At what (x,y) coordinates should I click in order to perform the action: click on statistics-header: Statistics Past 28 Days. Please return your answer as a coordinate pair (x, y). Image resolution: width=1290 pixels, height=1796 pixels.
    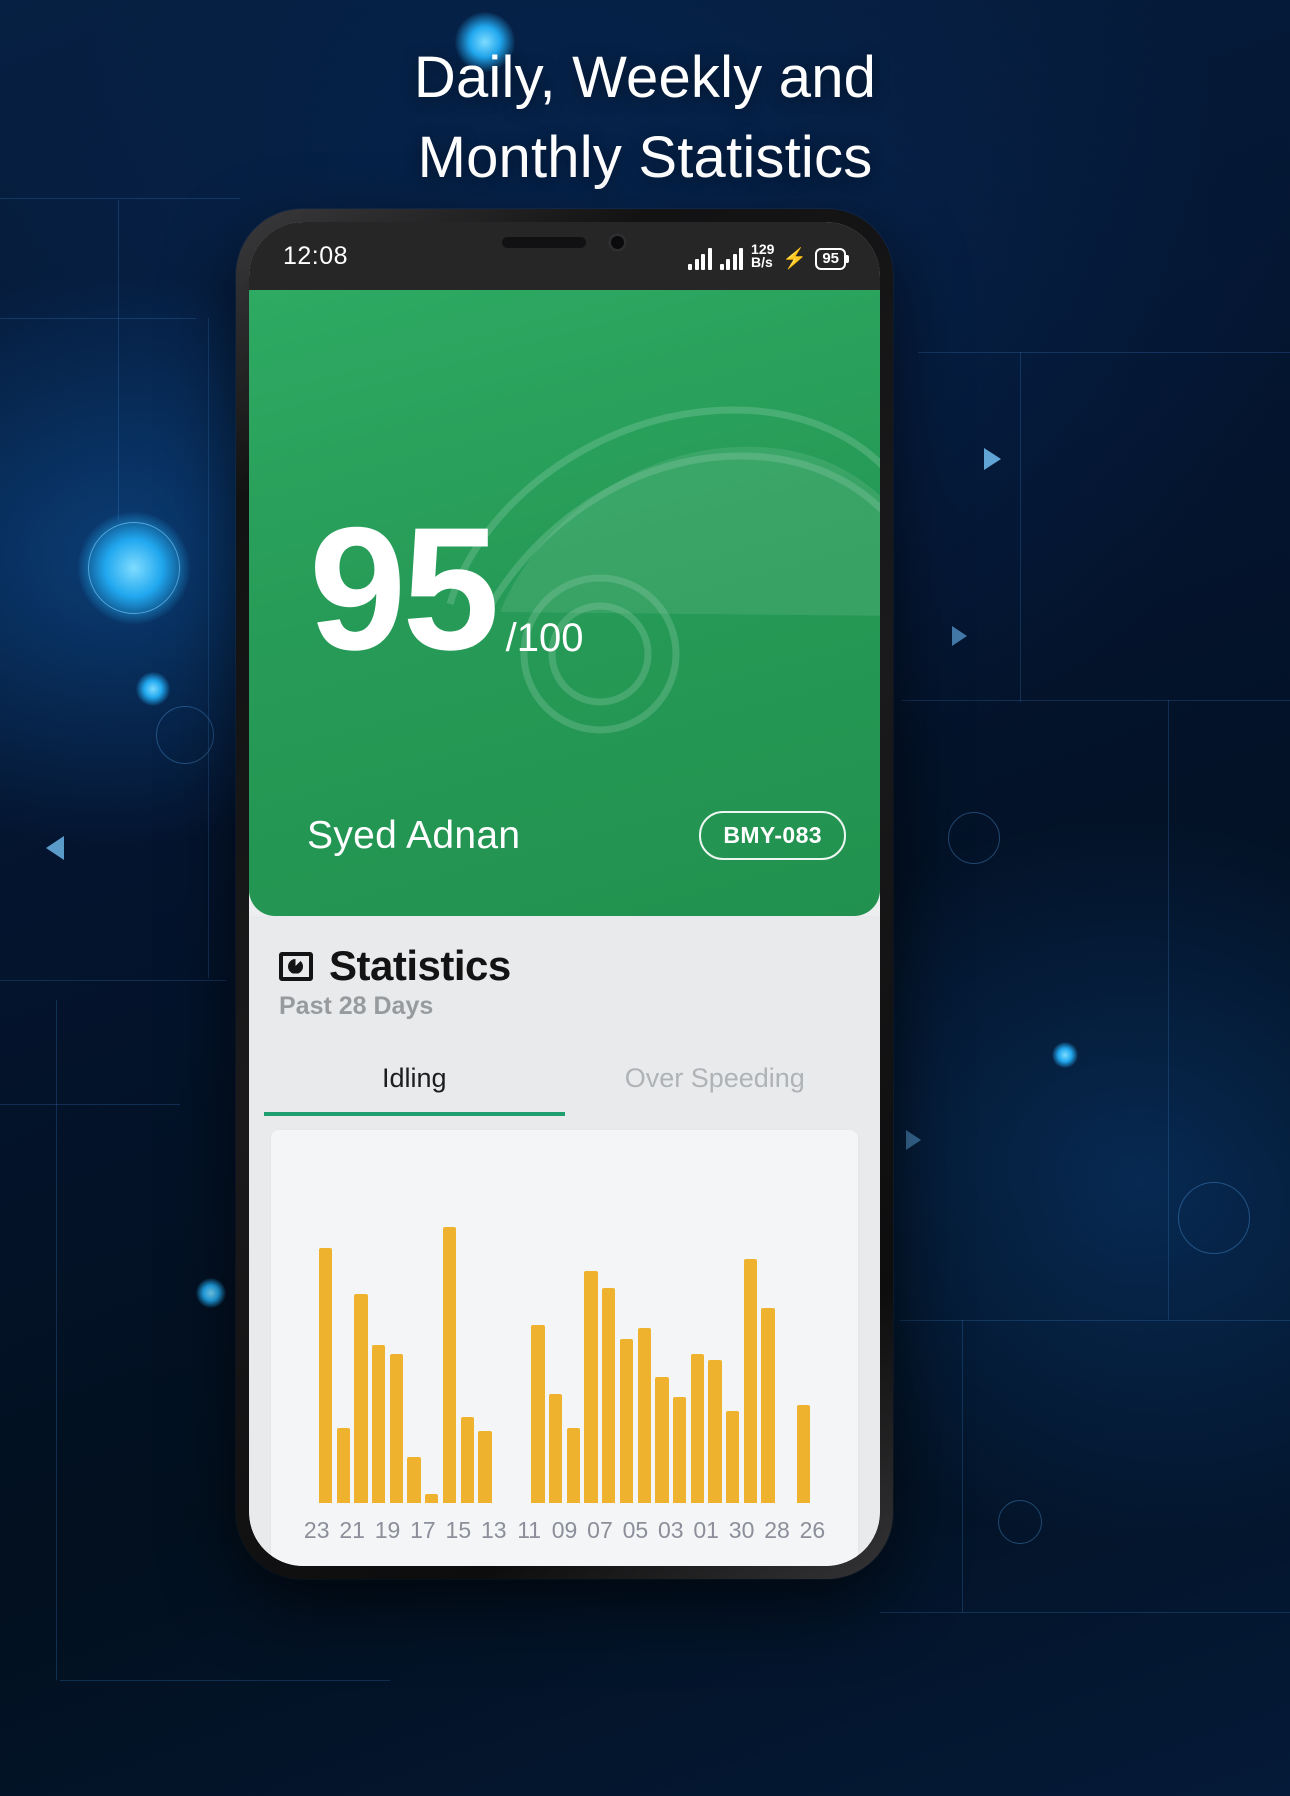
    Looking at the image, I should click on (564, 981).